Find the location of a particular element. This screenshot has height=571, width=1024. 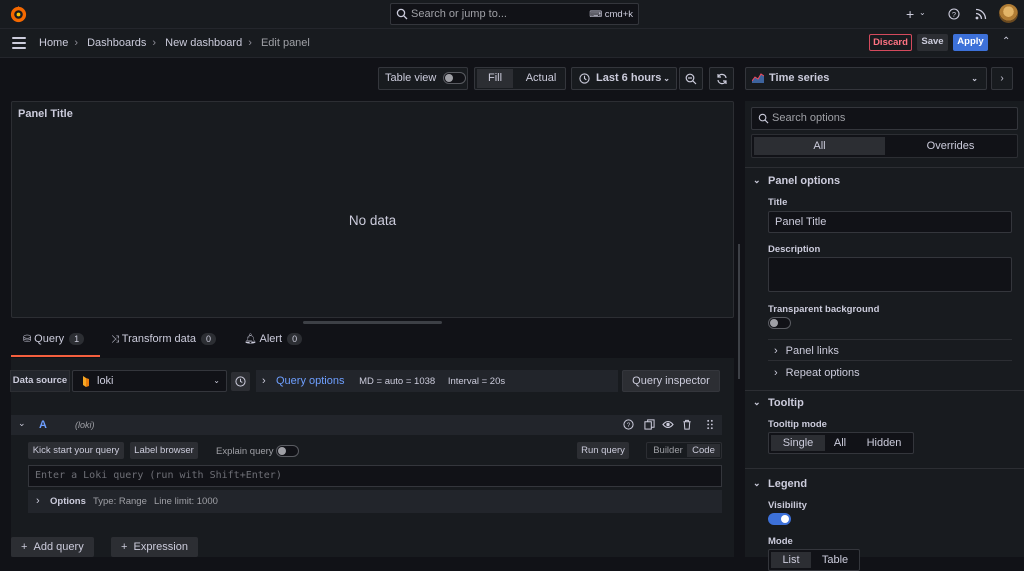

all-option: All is located at coordinates (819, 146).